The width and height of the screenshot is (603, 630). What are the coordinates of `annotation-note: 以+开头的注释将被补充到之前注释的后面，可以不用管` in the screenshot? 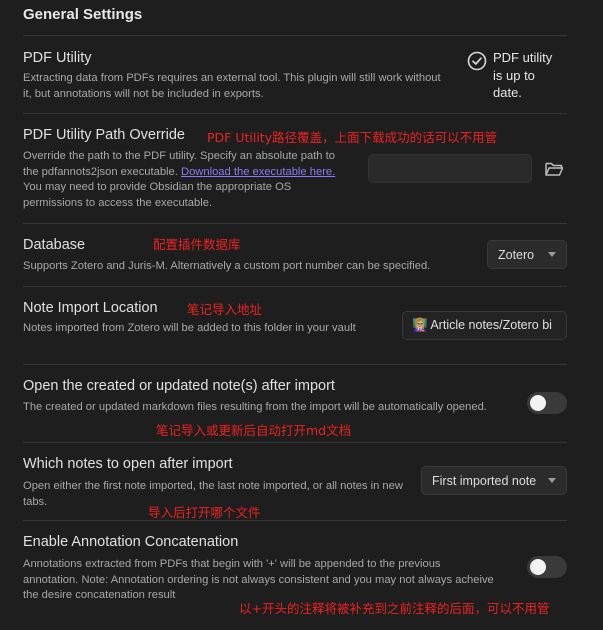 It's located at (394, 608).